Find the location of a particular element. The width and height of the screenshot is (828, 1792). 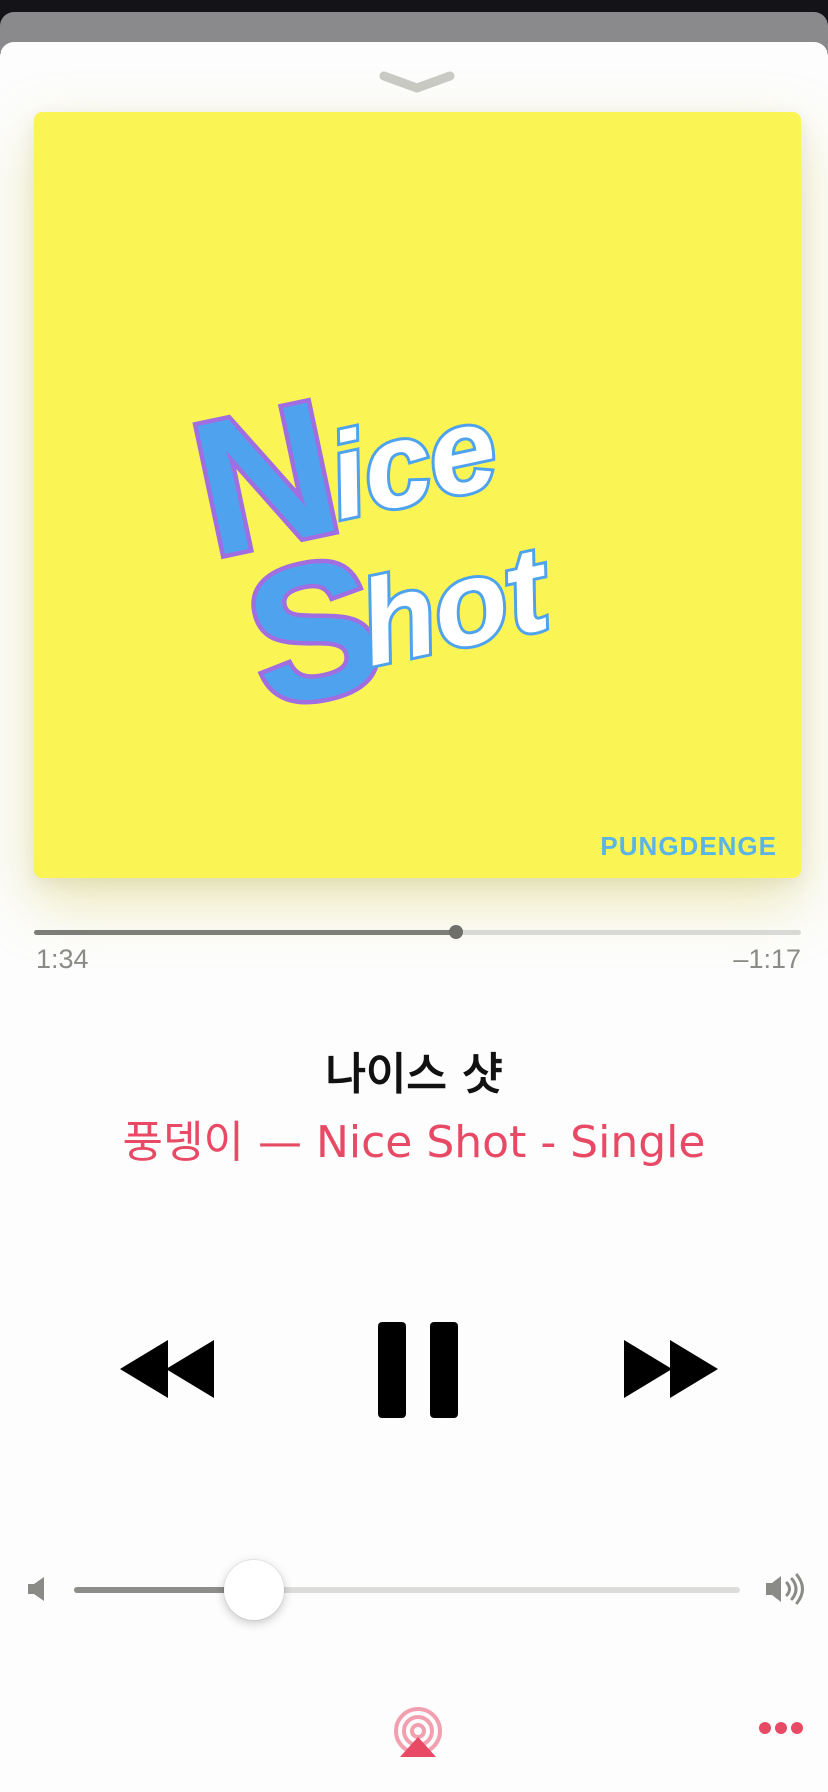

album-logo: N ice S hot is located at coordinates (375, 549).